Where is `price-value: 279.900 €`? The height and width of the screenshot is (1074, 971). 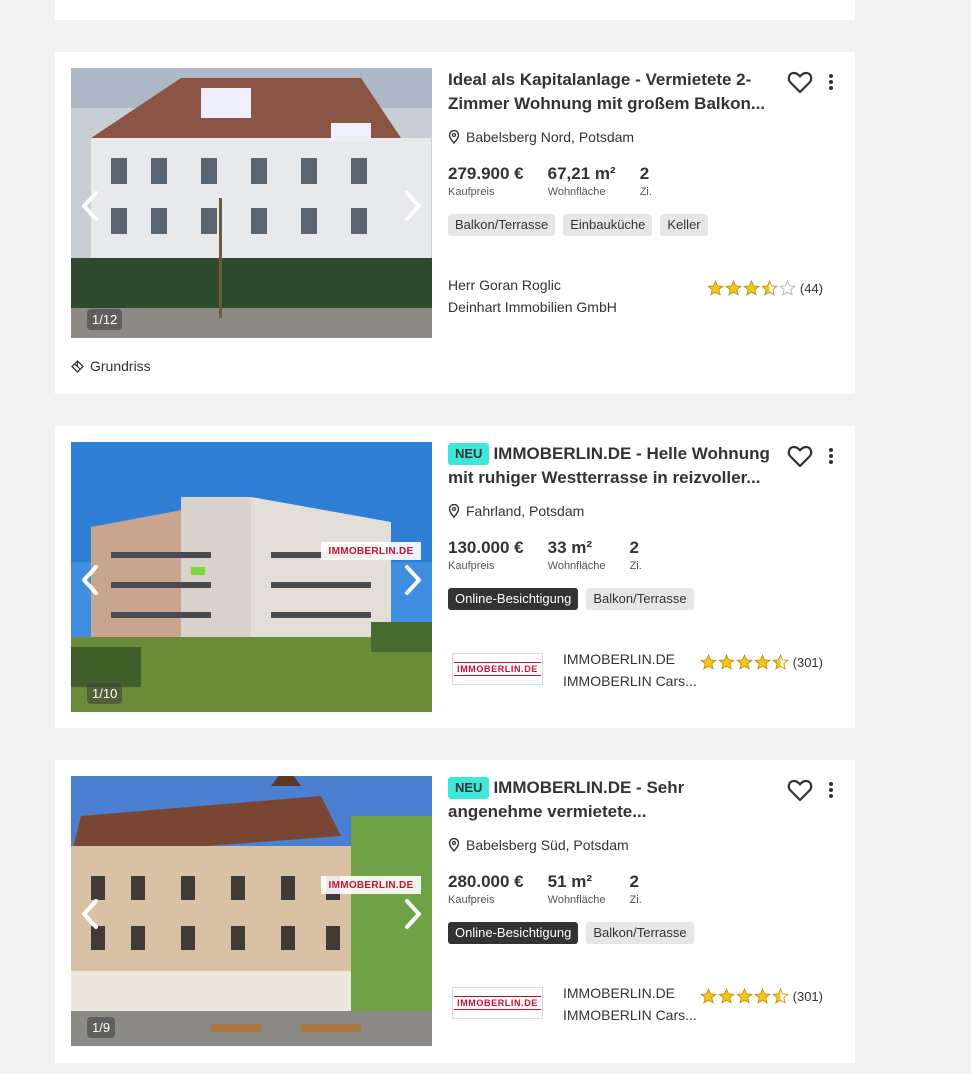 price-value: 279.900 € is located at coordinates (486, 173).